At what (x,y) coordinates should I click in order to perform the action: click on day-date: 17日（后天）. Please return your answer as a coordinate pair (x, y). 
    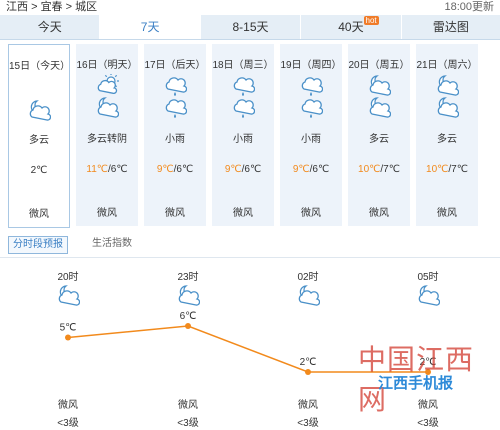
    Looking at the image, I should click on (175, 65).